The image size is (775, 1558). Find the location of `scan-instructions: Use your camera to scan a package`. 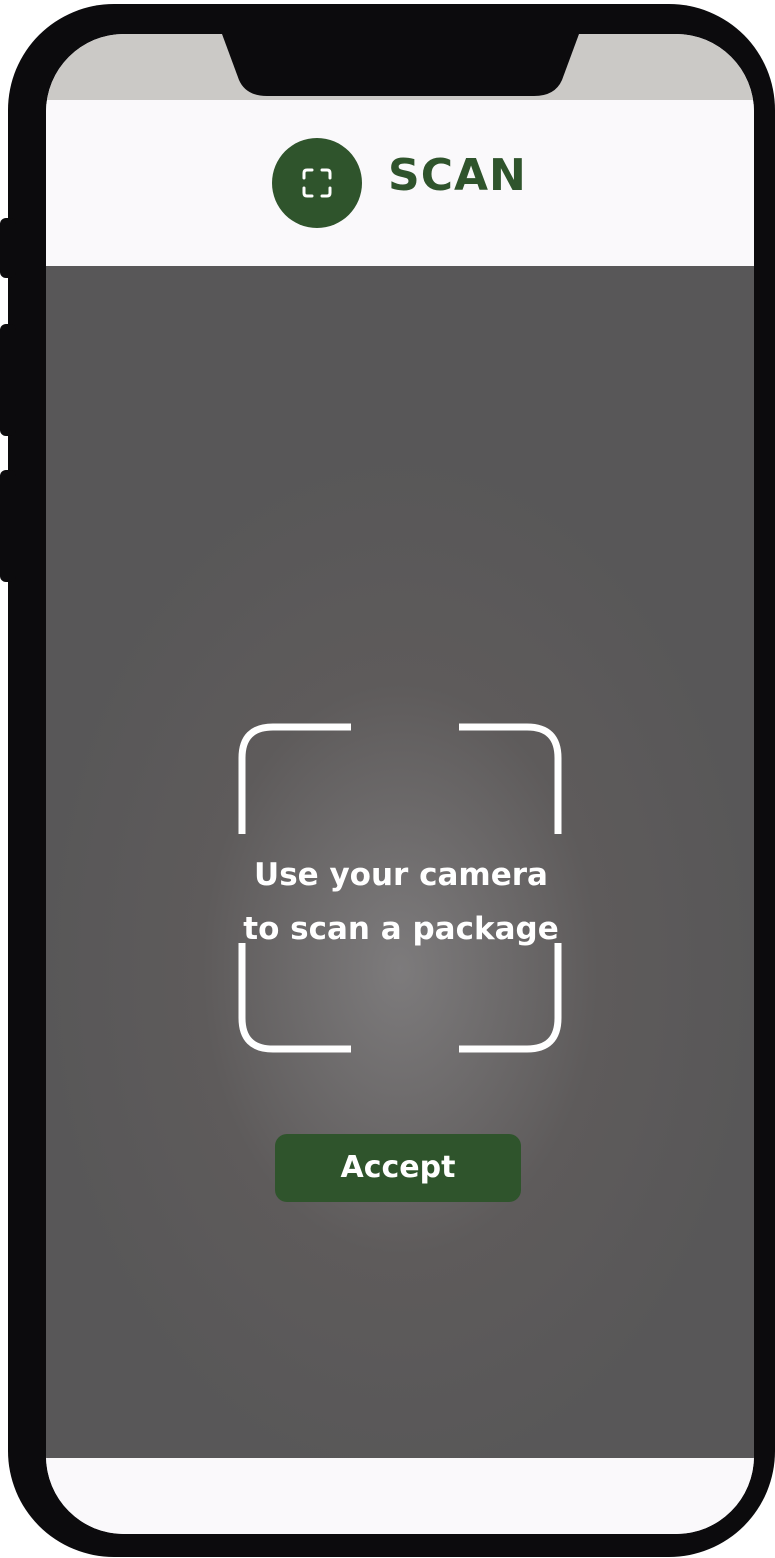

scan-instructions: Use your camera to scan a package is located at coordinates (401, 902).